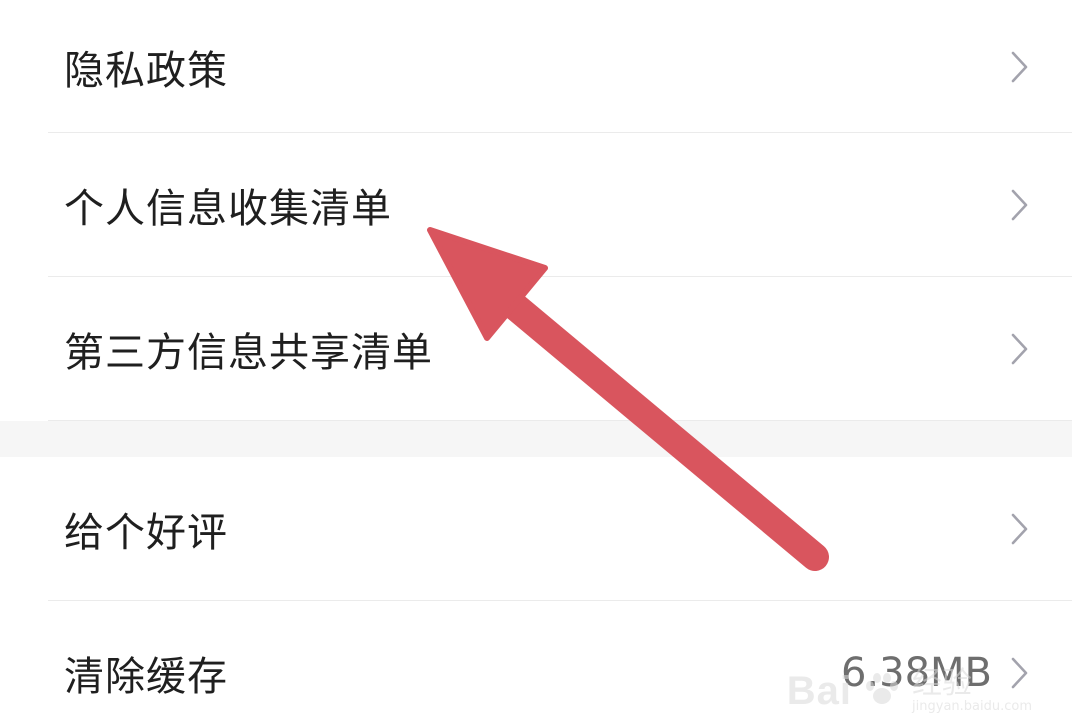 This screenshot has width=1072, height=728. Describe the element at coordinates (146, 533) in the screenshot. I see `rate-app-label: 给个好评` at that location.